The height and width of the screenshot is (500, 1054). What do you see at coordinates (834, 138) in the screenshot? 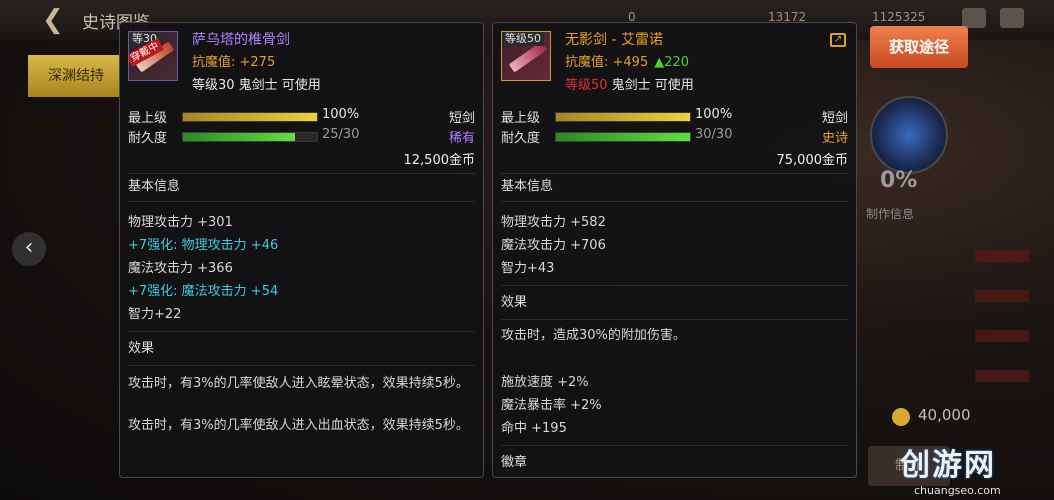
I see `item-rarity: 史诗` at bounding box center [834, 138].